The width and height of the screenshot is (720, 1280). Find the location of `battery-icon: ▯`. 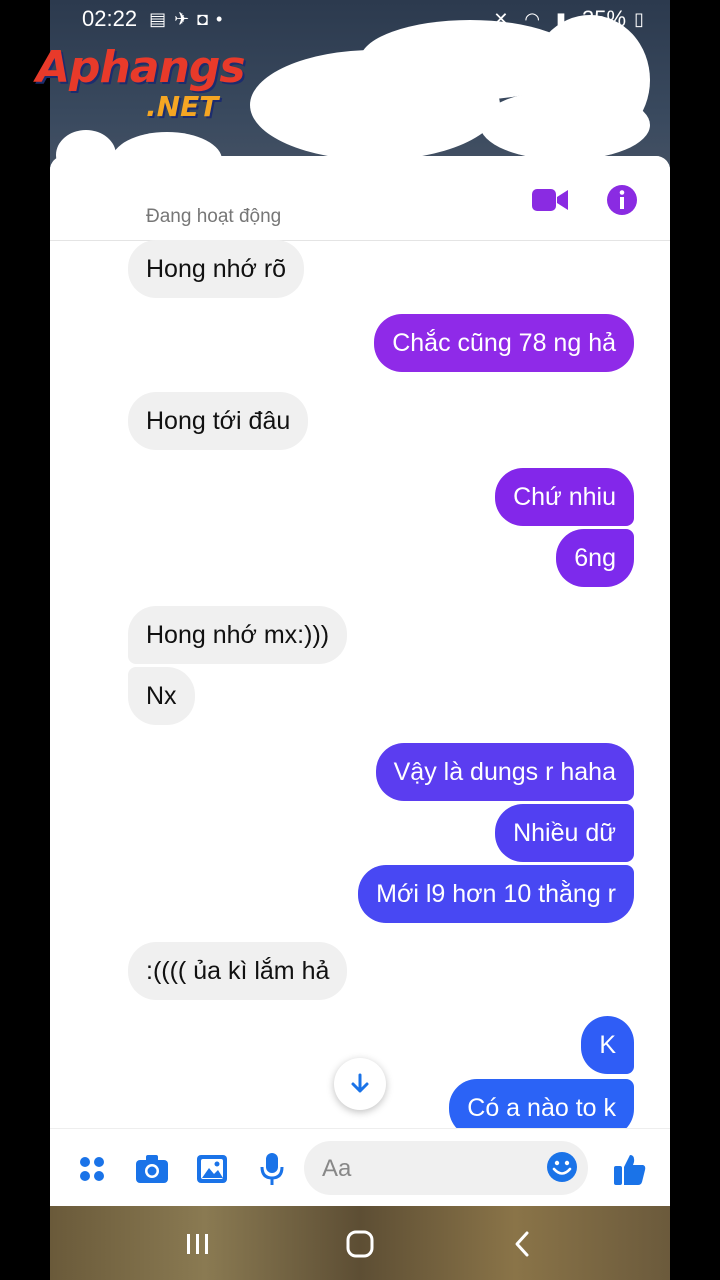

battery-icon: ▯ is located at coordinates (639, 18).